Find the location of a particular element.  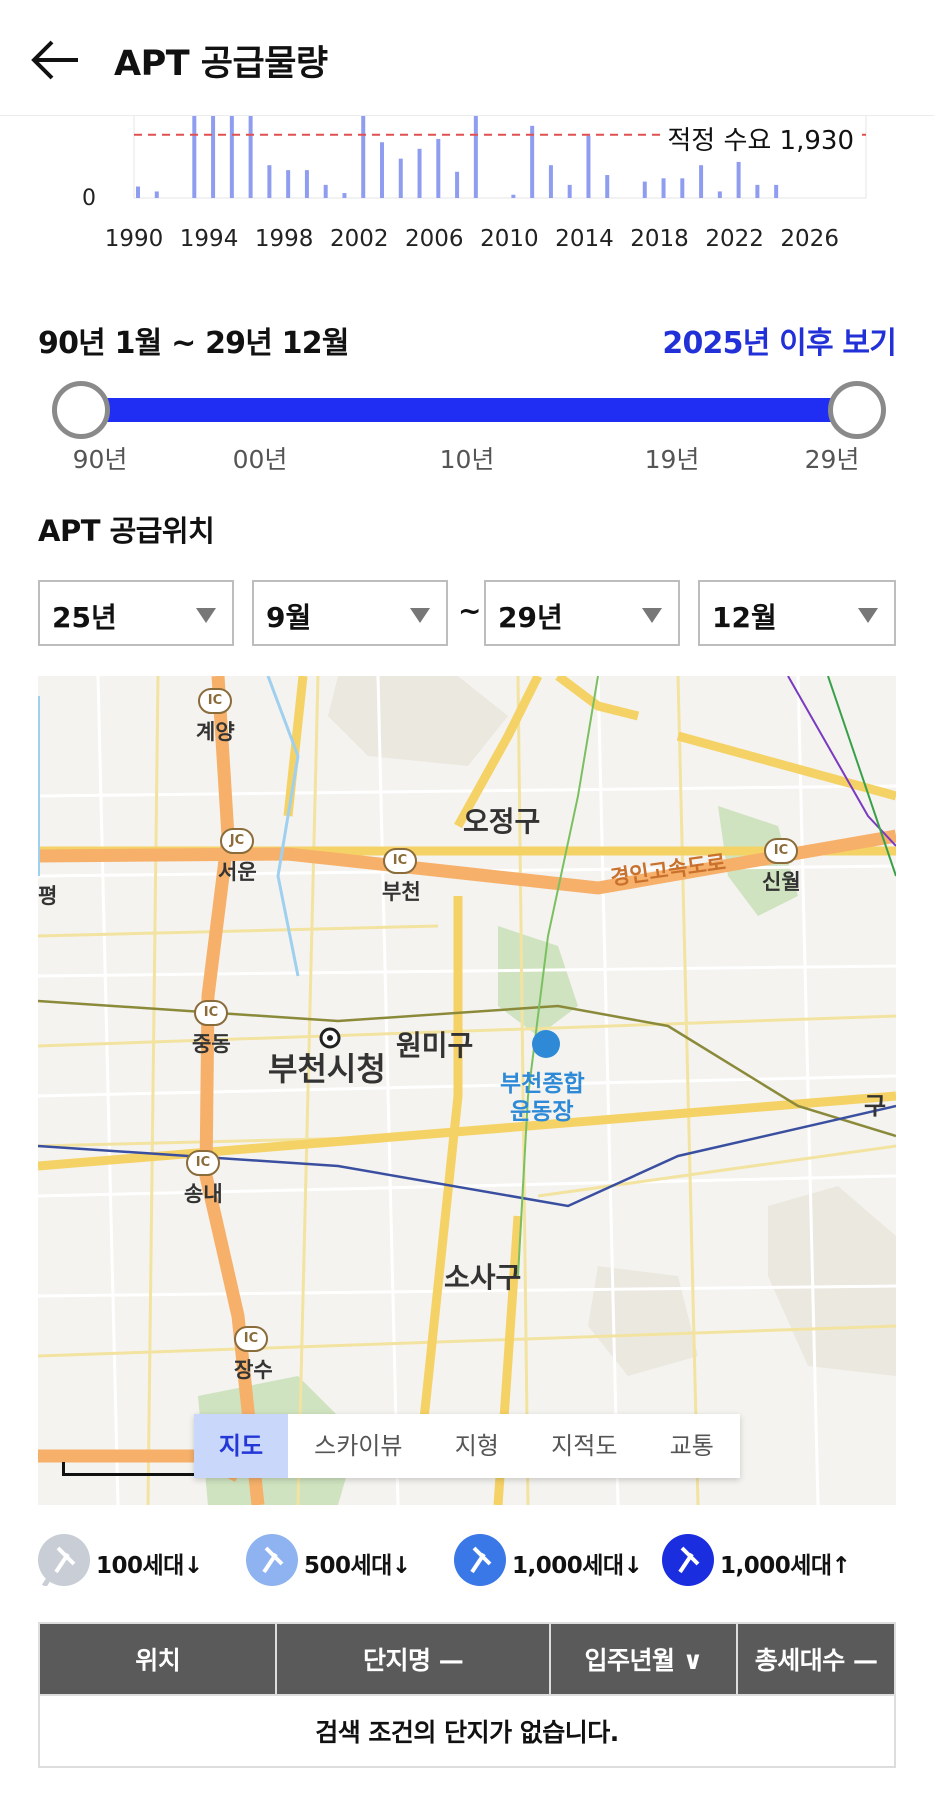

back-arrow-icon is located at coordinates (56, 60).